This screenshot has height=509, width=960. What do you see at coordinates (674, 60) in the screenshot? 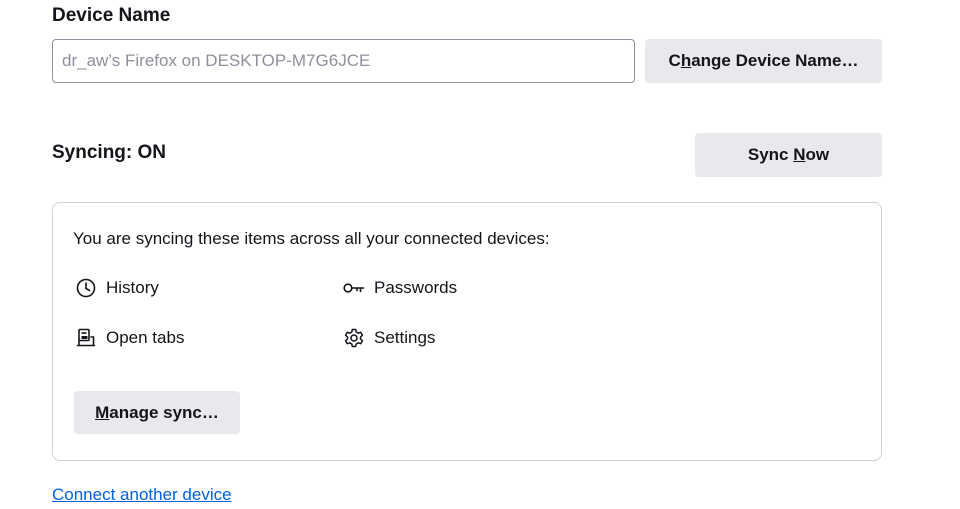
I see `change-device-name-label-pre: C` at bounding box center [674, 60].